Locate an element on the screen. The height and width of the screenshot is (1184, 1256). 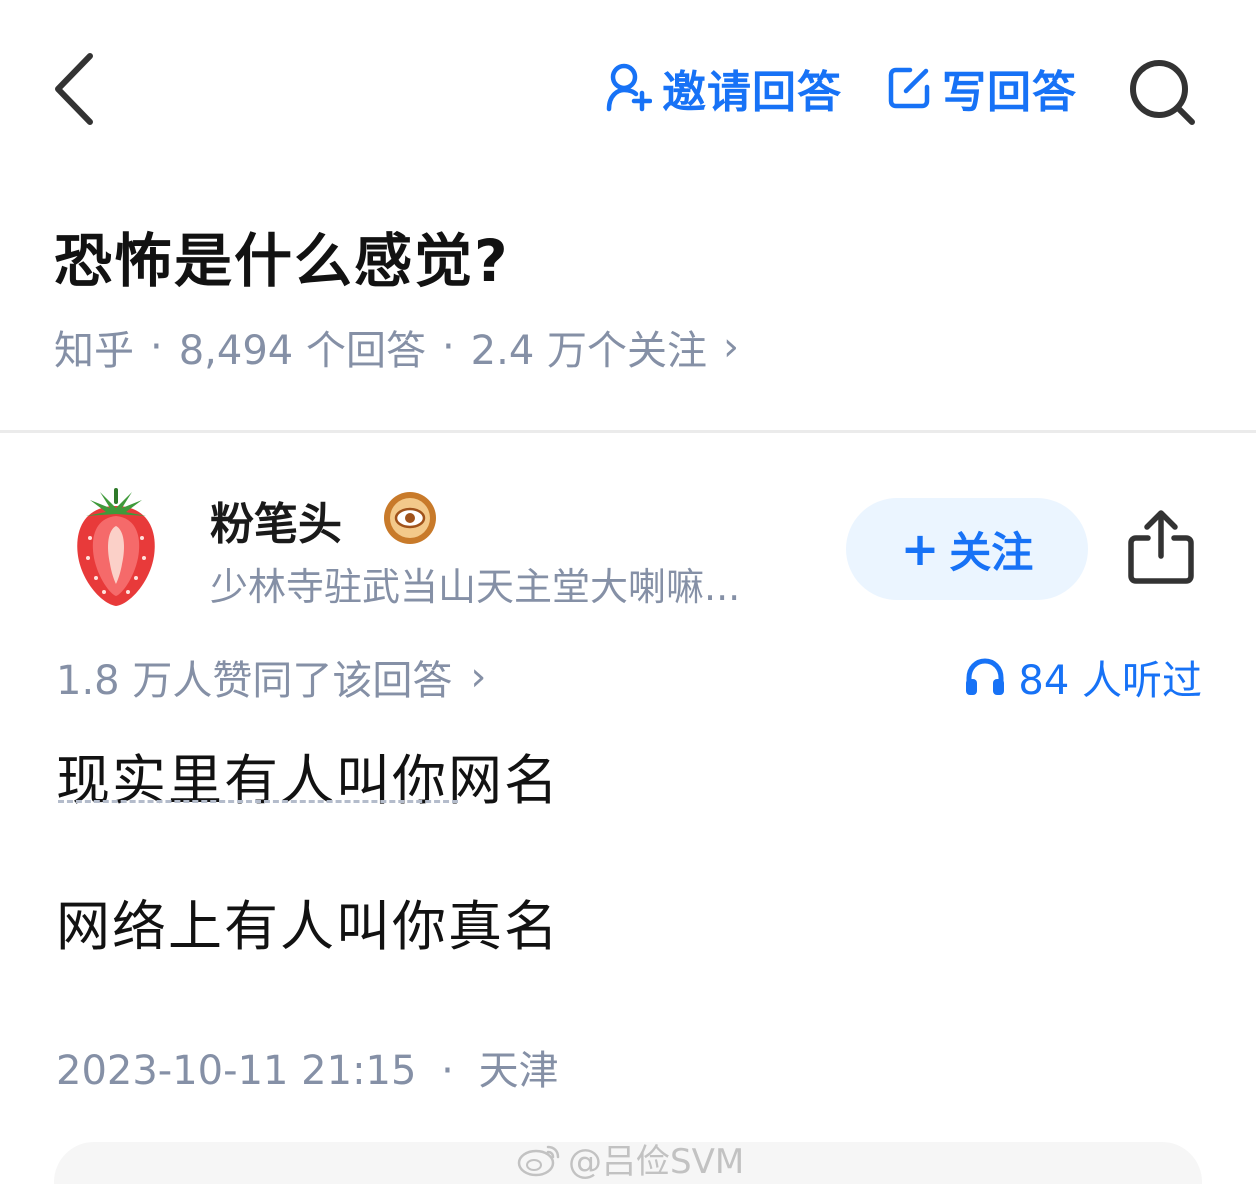
follow-button: + 关注 is located at coordinates (967, 549).